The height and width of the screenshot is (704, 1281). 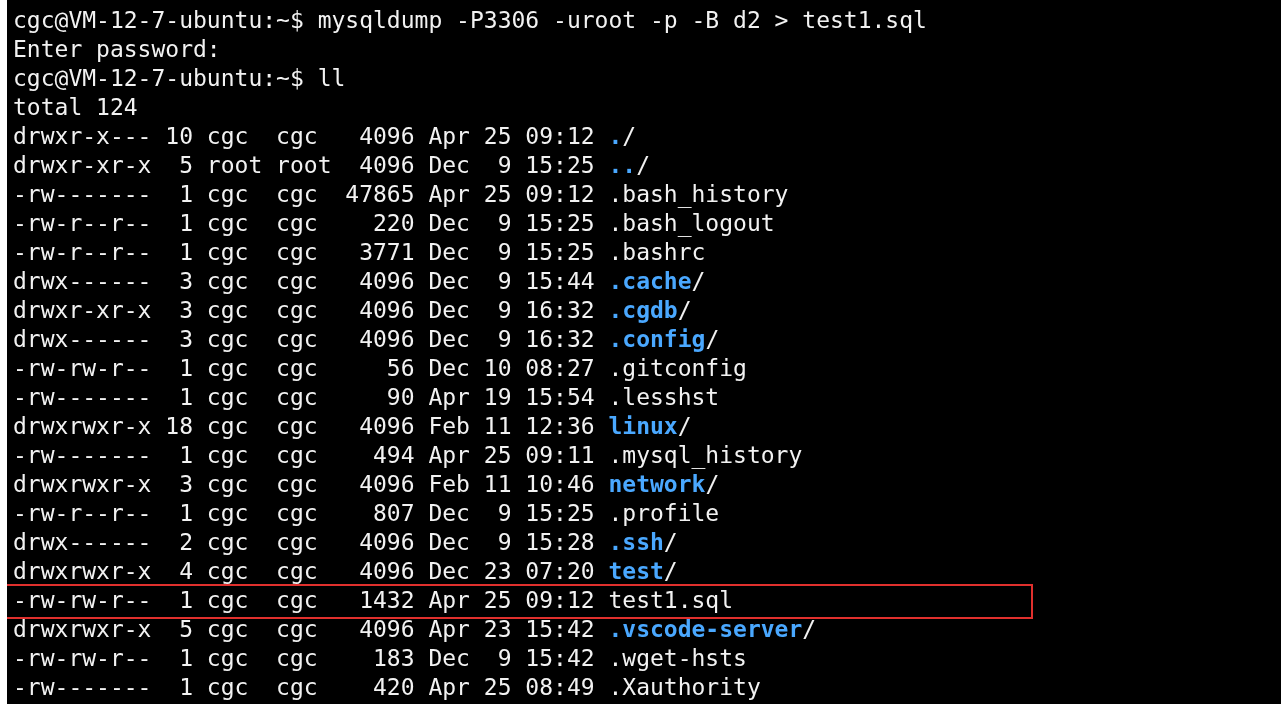 What do you see at coordinates (677, 368) in the screenshot?
I see `file-name: .gitconfig` at bounding box center [677, 368].